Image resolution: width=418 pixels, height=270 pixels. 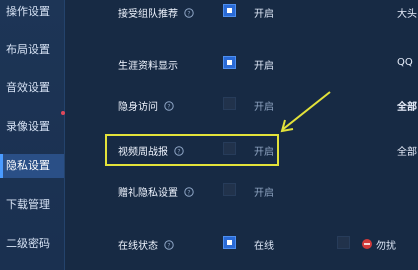 I want to click on right-column-text-1: QQ, so click(x=405, y=62).